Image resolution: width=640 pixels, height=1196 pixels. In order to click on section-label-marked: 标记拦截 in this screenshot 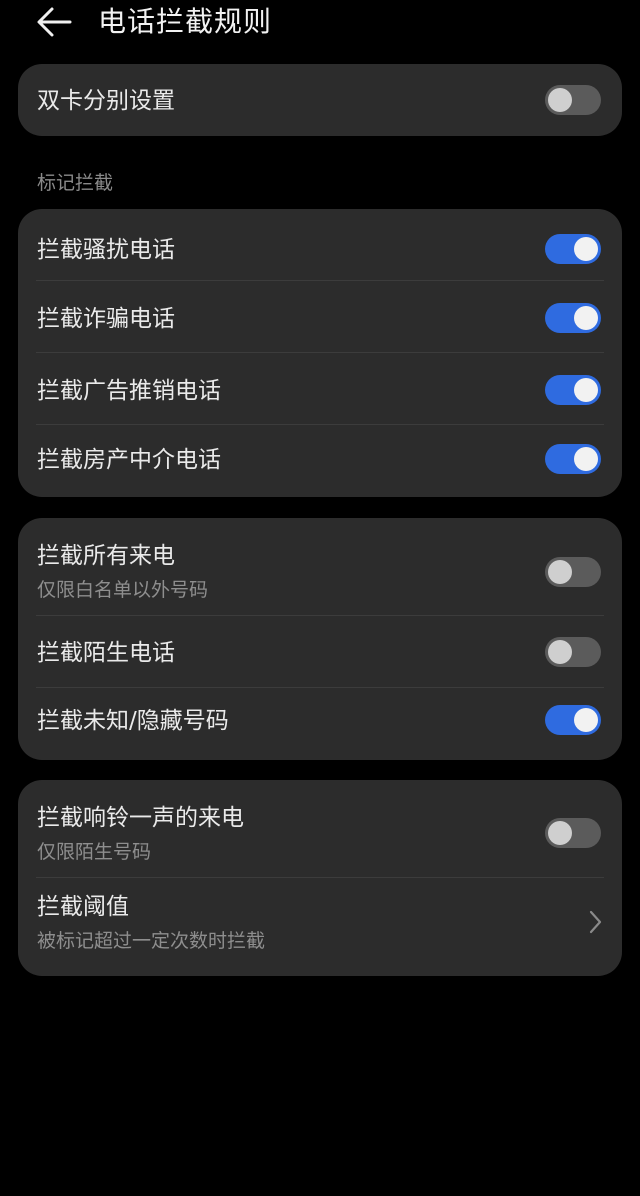, I will do `click(75, 183)`.